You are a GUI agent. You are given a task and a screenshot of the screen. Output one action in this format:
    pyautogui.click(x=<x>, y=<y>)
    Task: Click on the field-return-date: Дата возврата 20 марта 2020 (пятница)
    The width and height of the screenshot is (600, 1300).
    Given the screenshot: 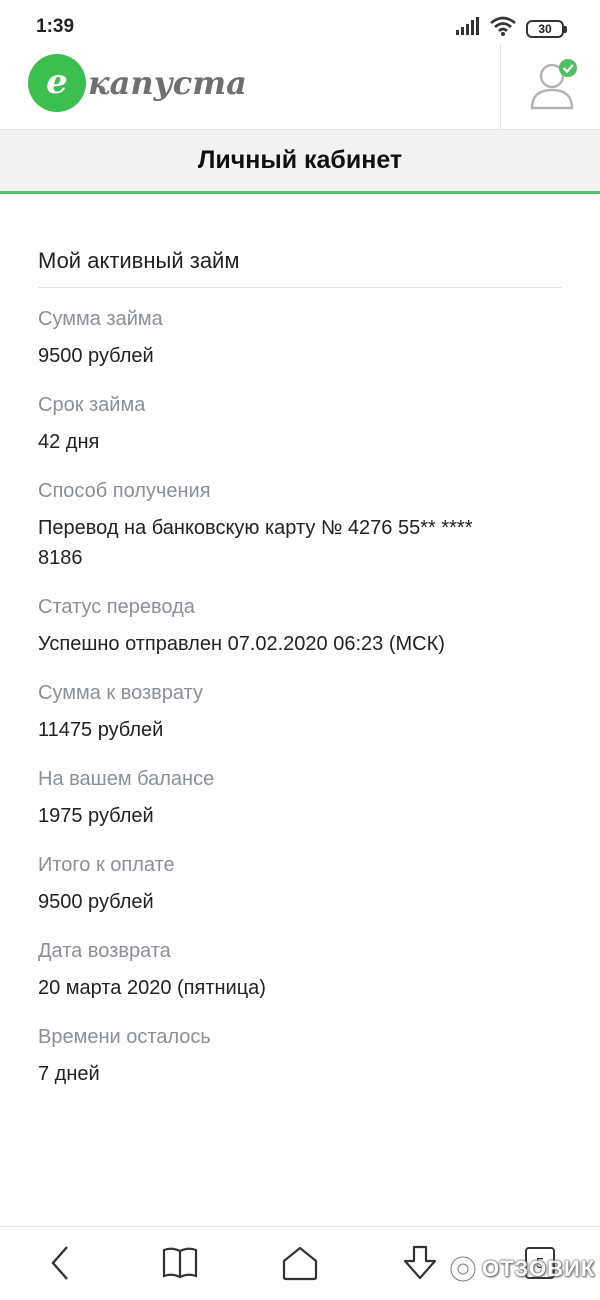 What is the action you would take?
    pyautogui.click(x=300, y=970)
    